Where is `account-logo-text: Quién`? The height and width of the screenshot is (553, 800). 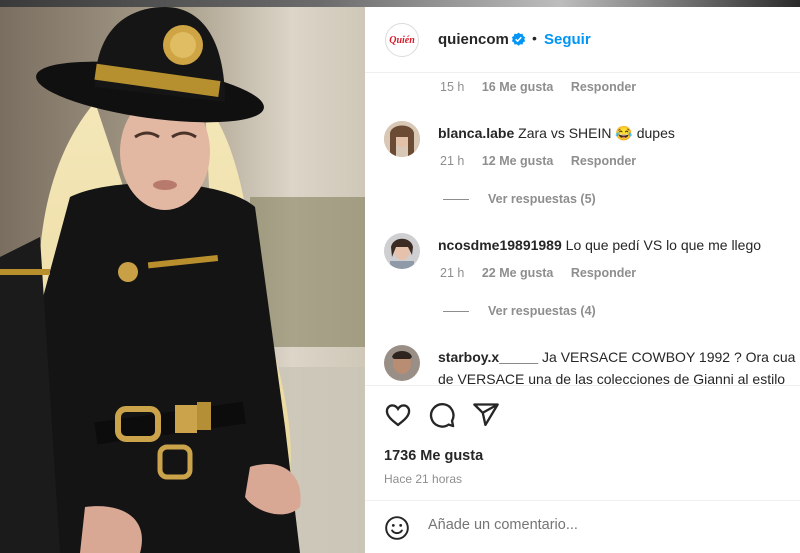
account-logo-text: Quién is located at coordinates (402, 40).